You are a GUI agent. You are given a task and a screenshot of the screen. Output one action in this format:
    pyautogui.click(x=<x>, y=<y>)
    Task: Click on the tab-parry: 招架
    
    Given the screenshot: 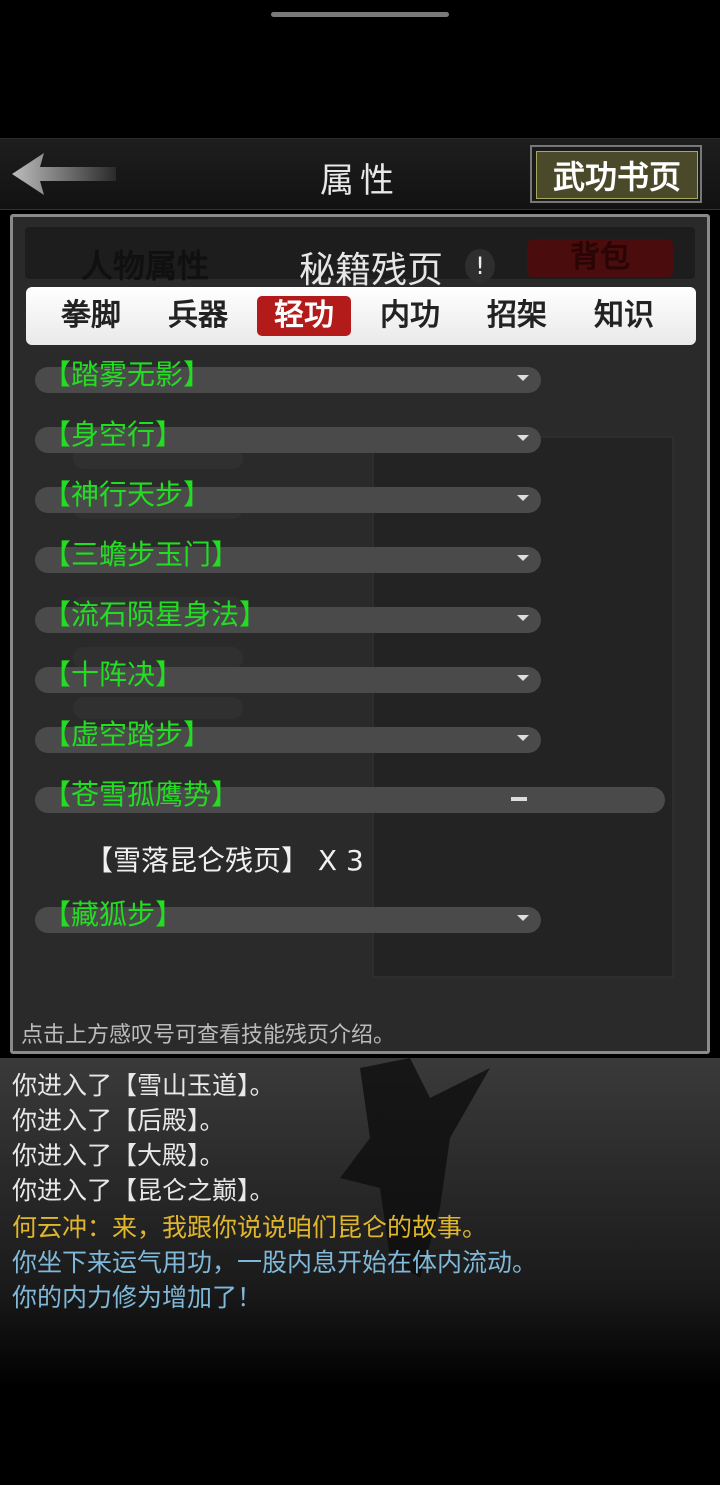 What is the action you would take?
    pyautogui.click(x=517, y=316)
    